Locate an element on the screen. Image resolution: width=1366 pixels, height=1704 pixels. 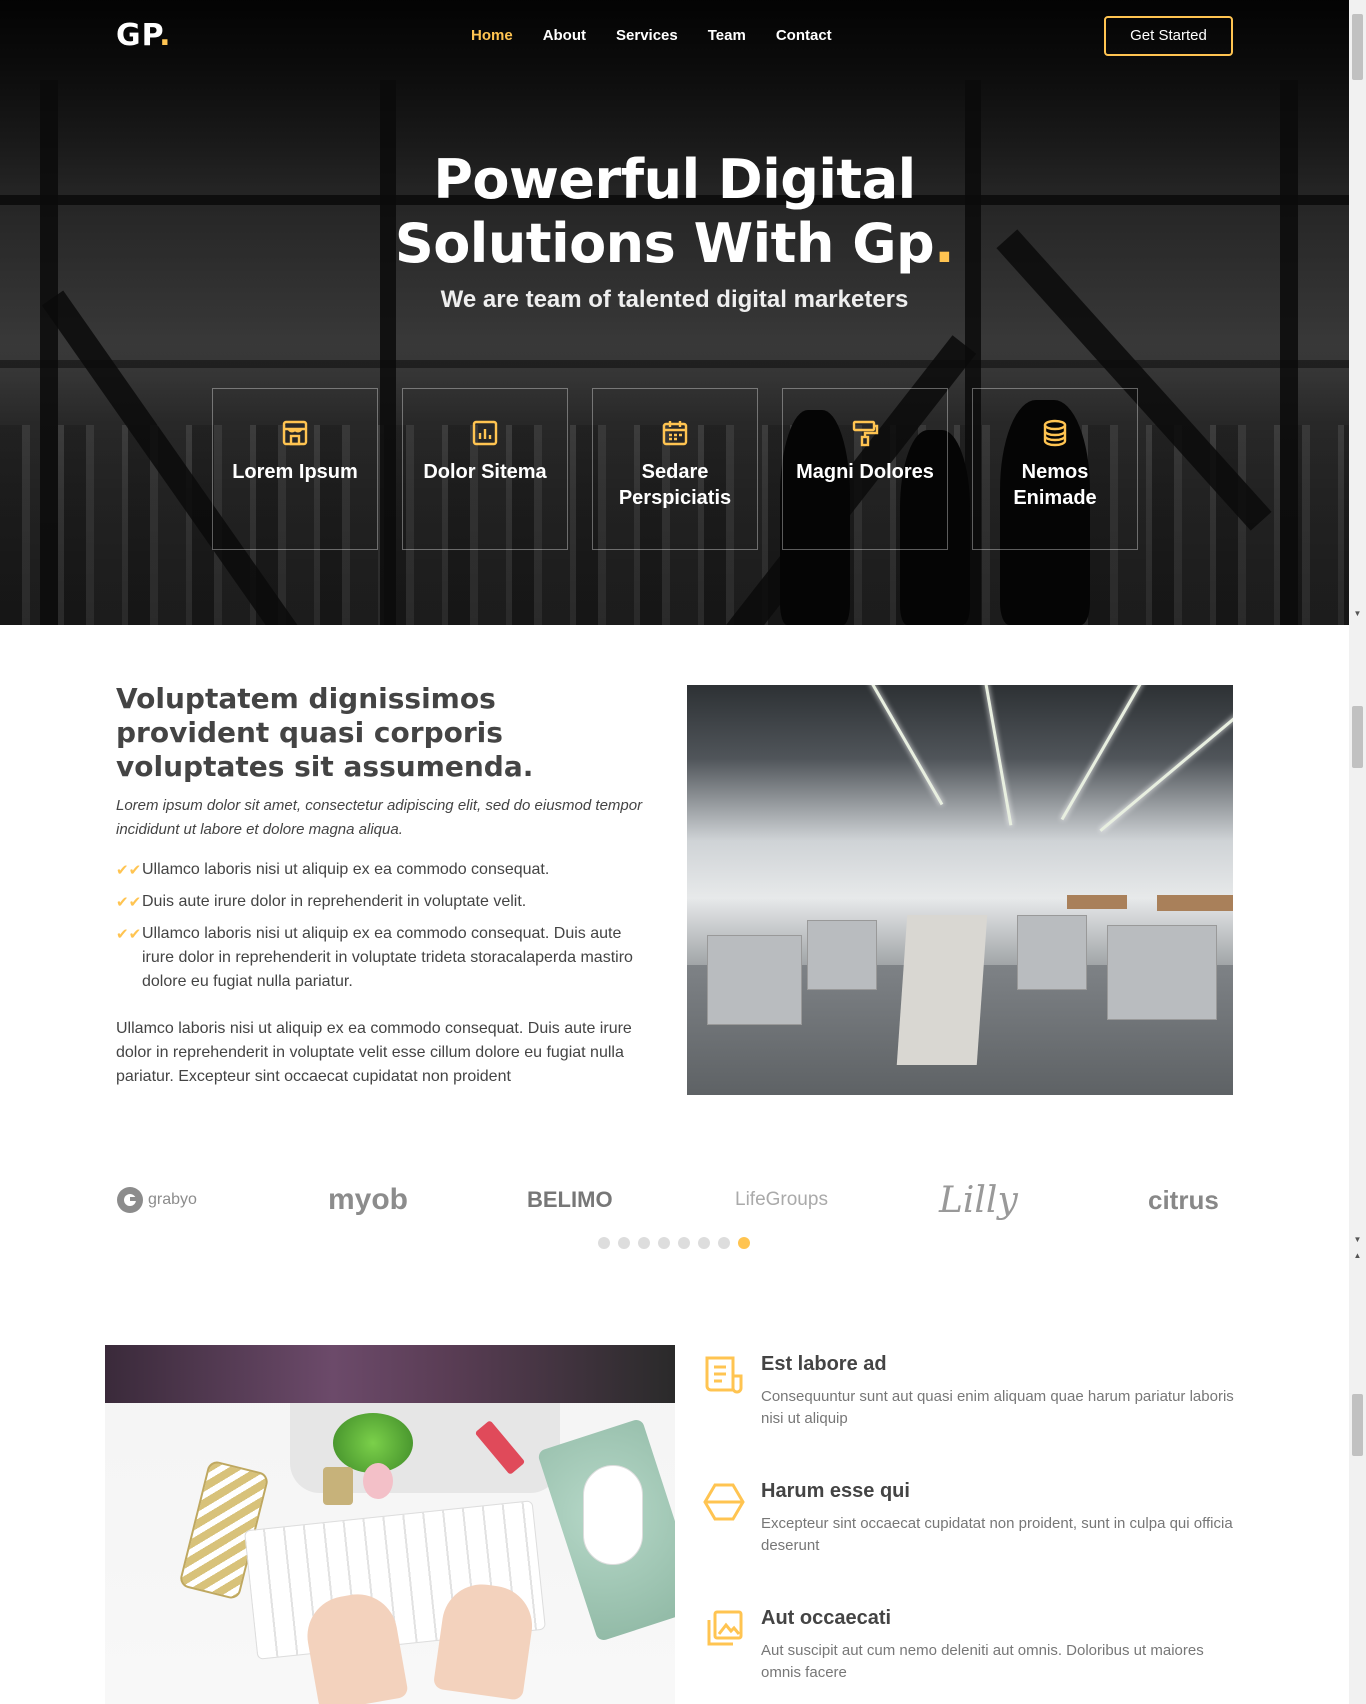
page-scrollbar: ▼ ▼ ▲ is located at coordinates (1357, 852).